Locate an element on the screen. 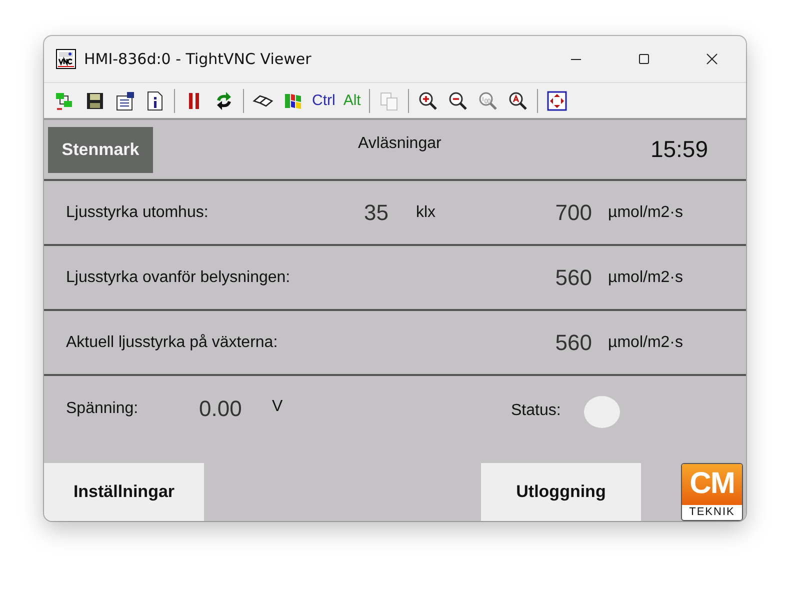  close-icon is located at coordinates (712, 59).